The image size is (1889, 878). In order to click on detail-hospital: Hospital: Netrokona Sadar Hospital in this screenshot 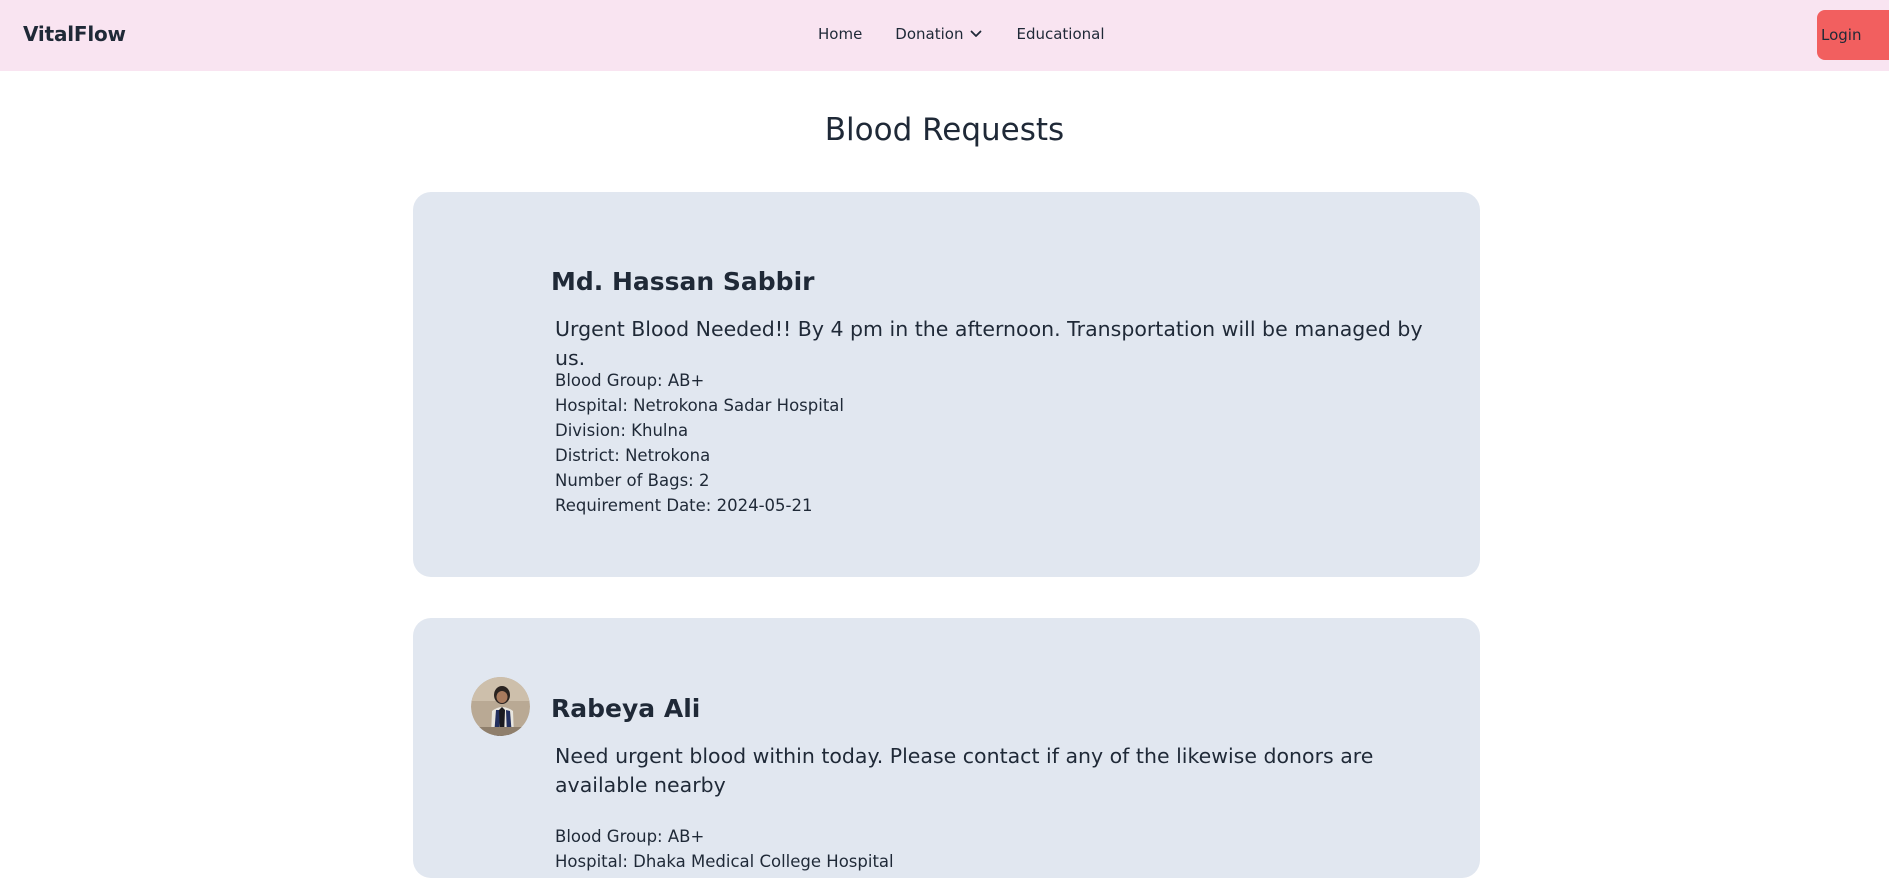, I will do `click(699, 405)`.